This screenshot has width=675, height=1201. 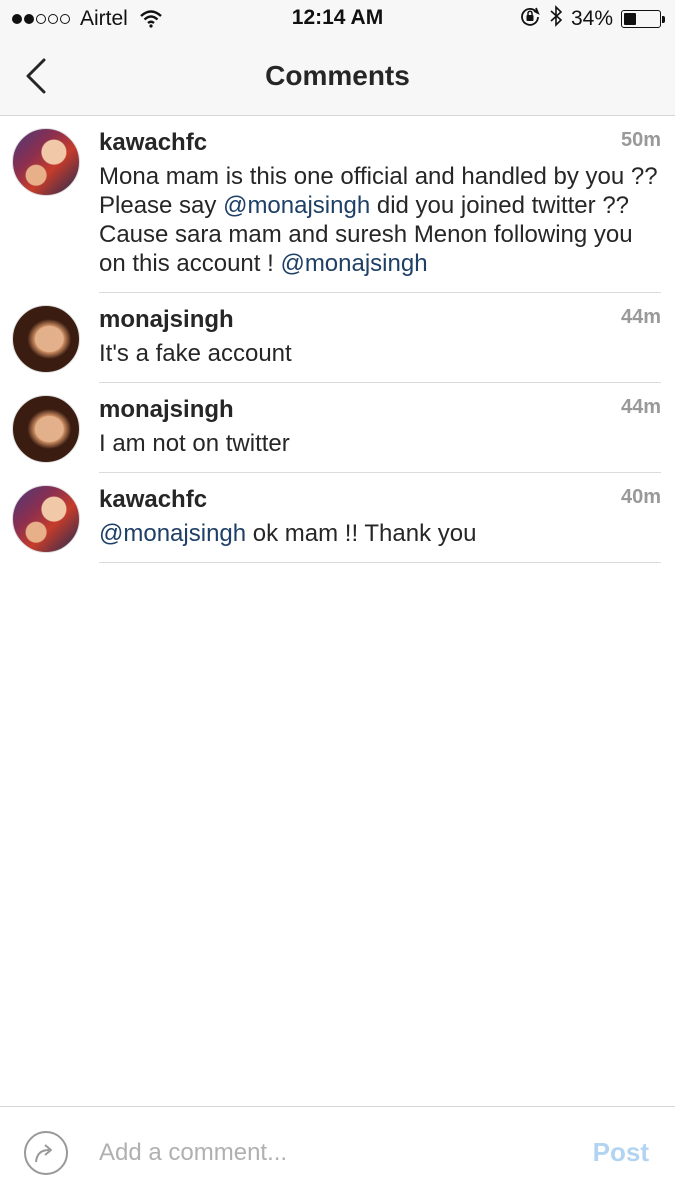 I want to click on battery-body, so click(x=641, y=19).